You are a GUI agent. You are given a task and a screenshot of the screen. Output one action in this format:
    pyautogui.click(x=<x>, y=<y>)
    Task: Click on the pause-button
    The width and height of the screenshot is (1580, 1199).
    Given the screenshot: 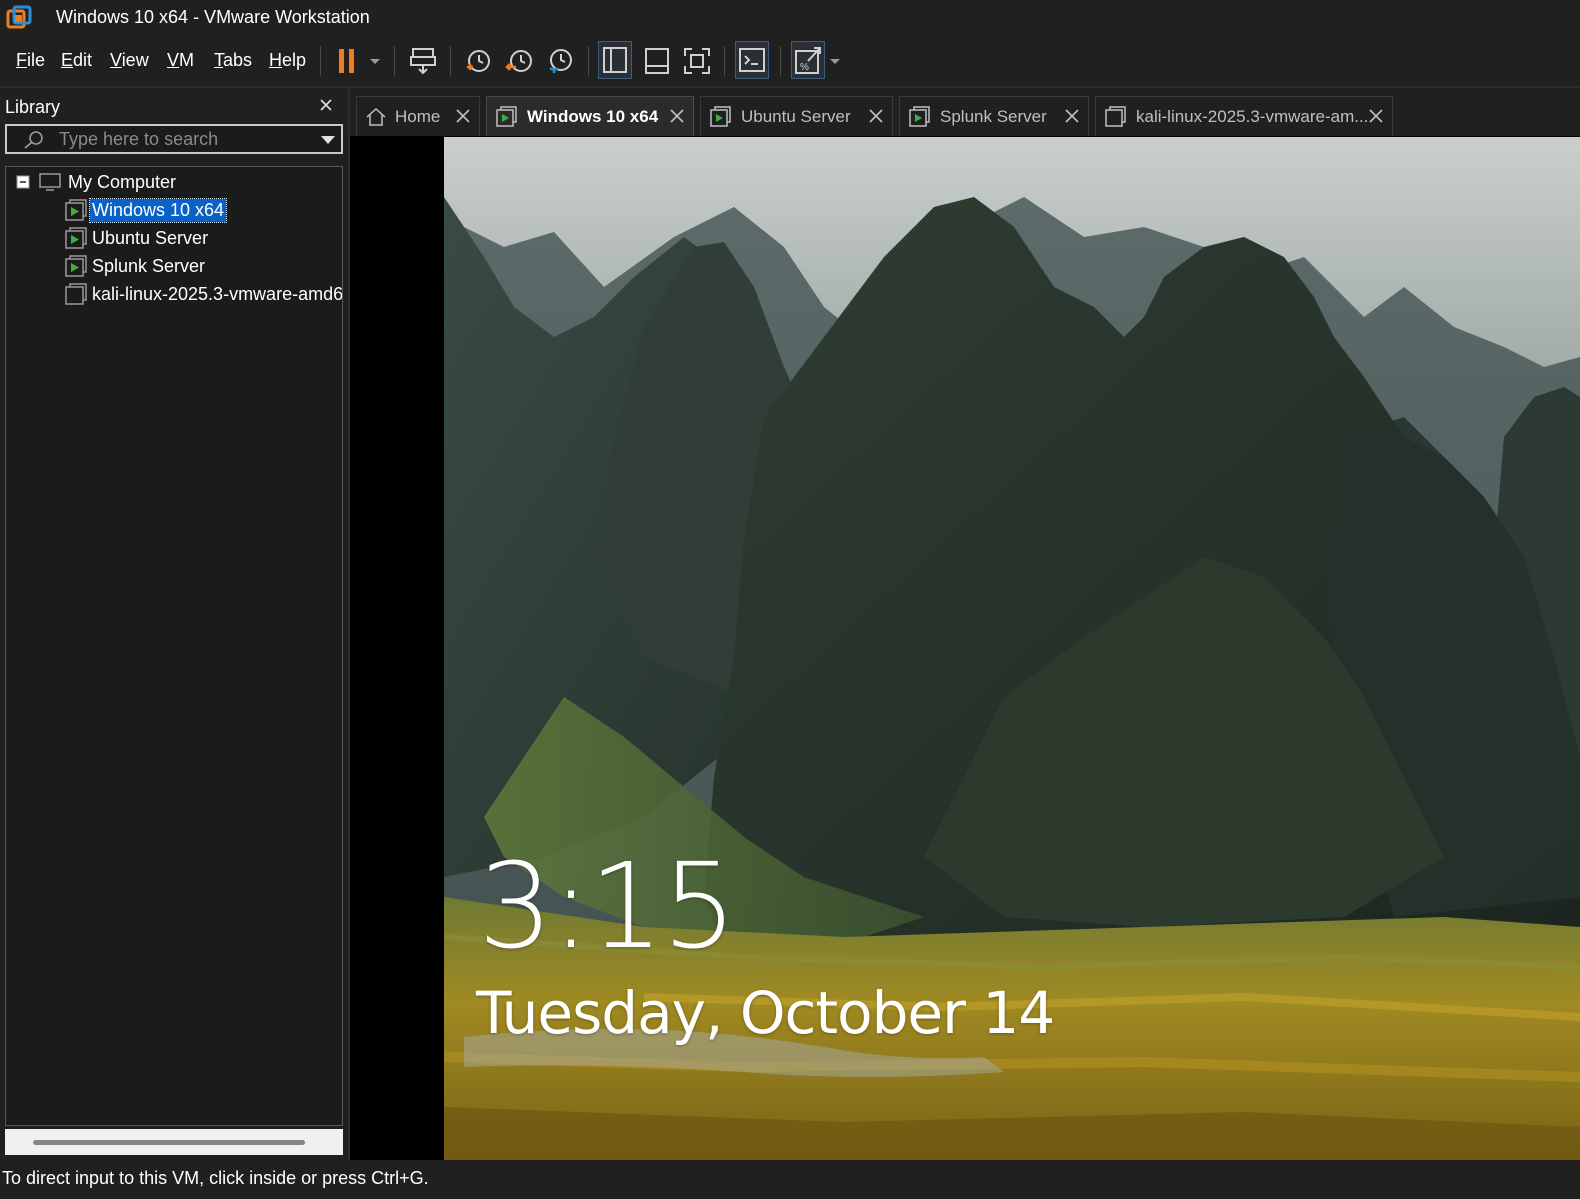 What is the action you would take?
    pyautogui.click(x=347, y=61)
    